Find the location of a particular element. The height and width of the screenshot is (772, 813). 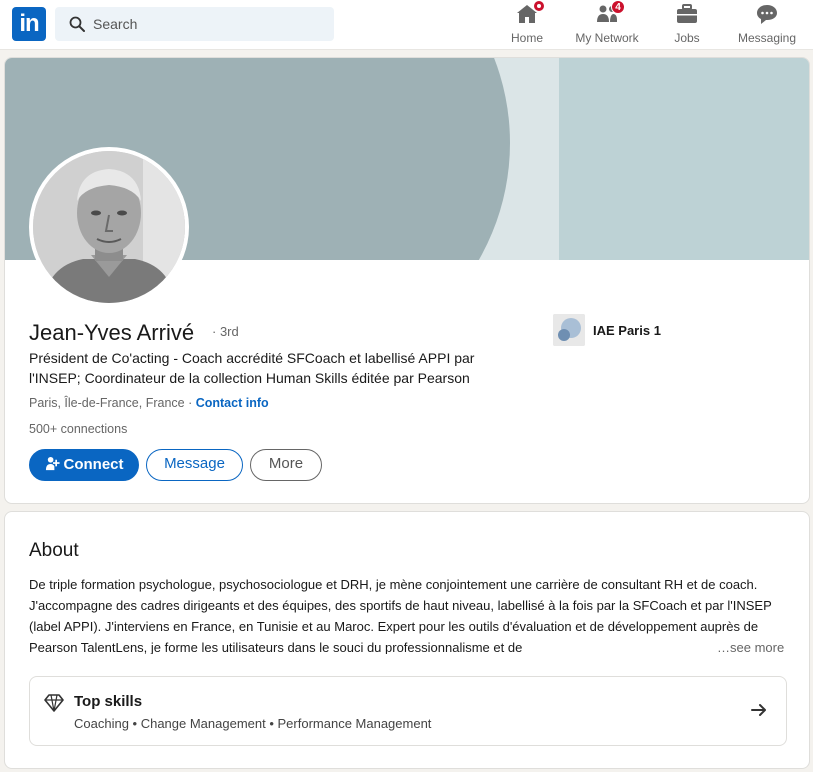

see-more-link: …see more is located at coordinates (748, 647).